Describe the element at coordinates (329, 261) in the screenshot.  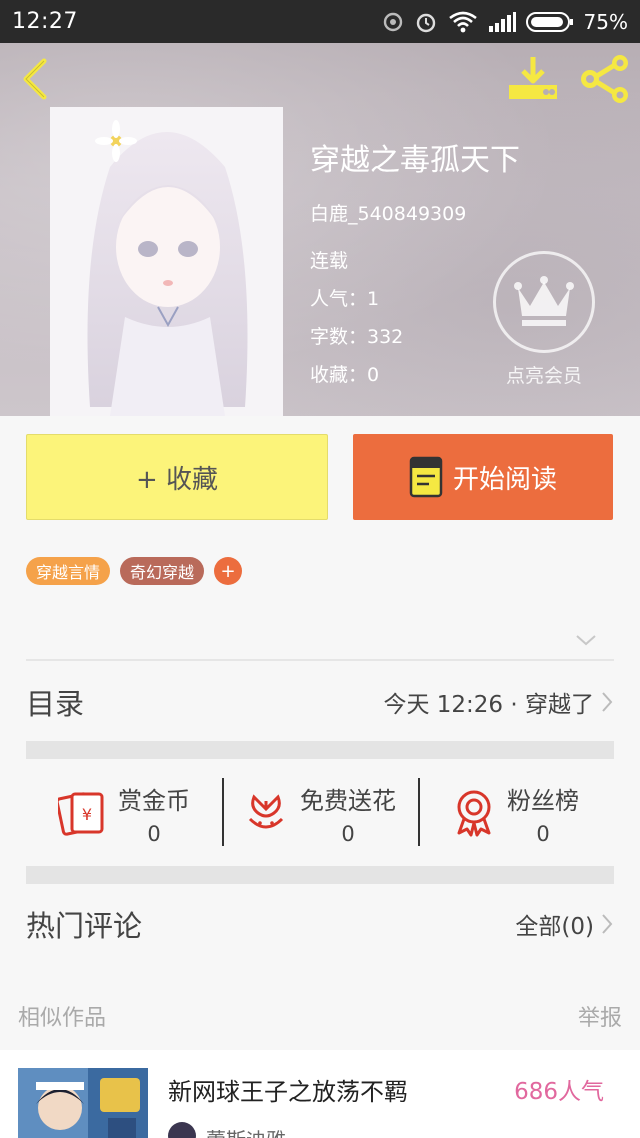
I see `book-status: 连载` at that location.